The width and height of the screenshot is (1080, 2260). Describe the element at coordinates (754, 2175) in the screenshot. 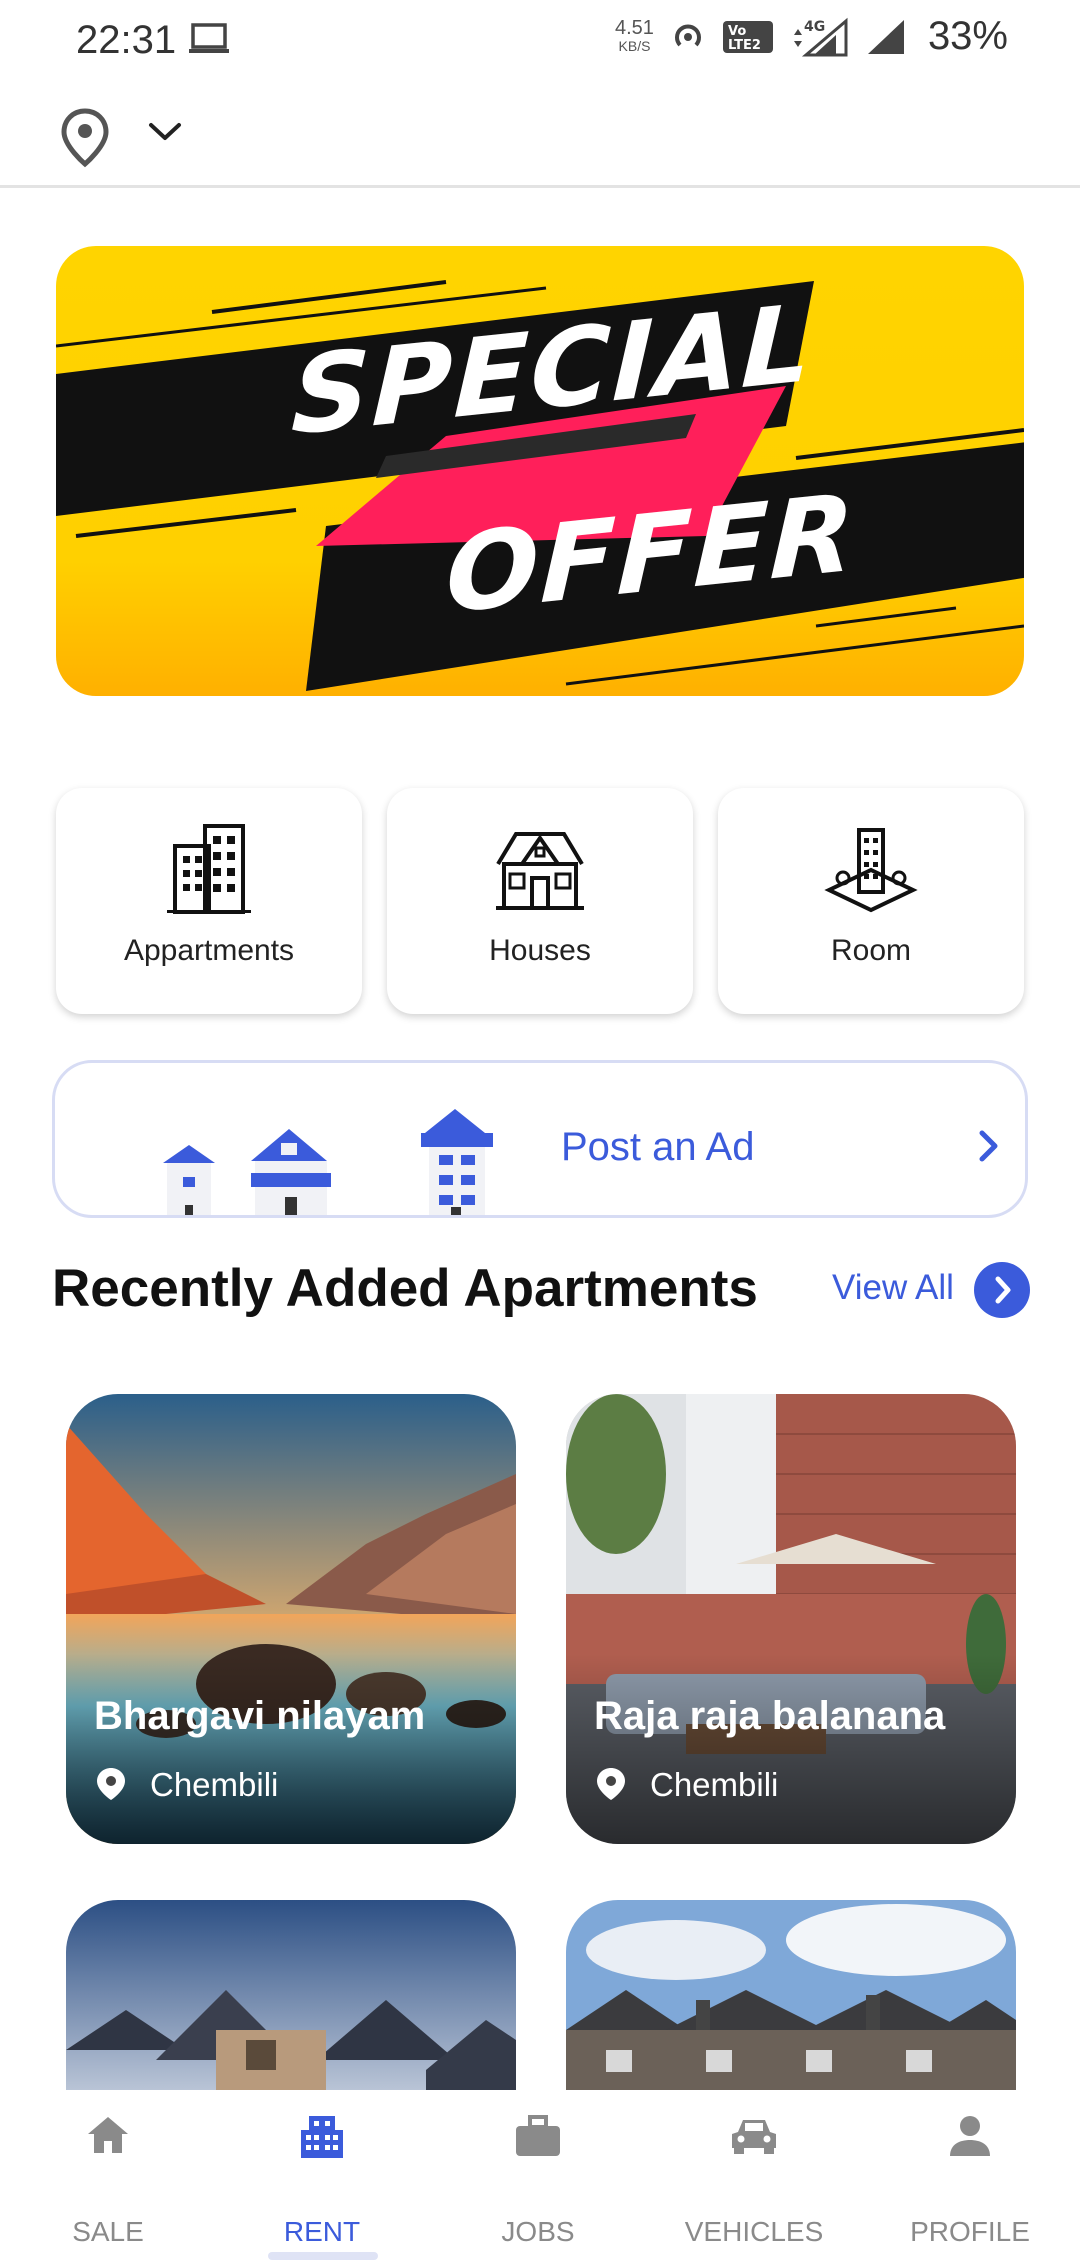

I see `nav-vehicles: VEHICLES` at that location.